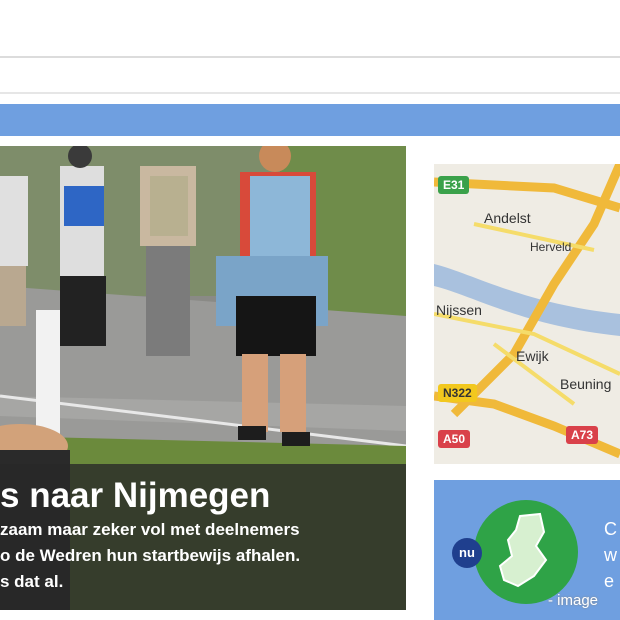 The image size is (620, 620). What do you see at coordinates (573, 600) in the screenshot?
I see `image-caption-label: - image` at bounding box center [573, 600].